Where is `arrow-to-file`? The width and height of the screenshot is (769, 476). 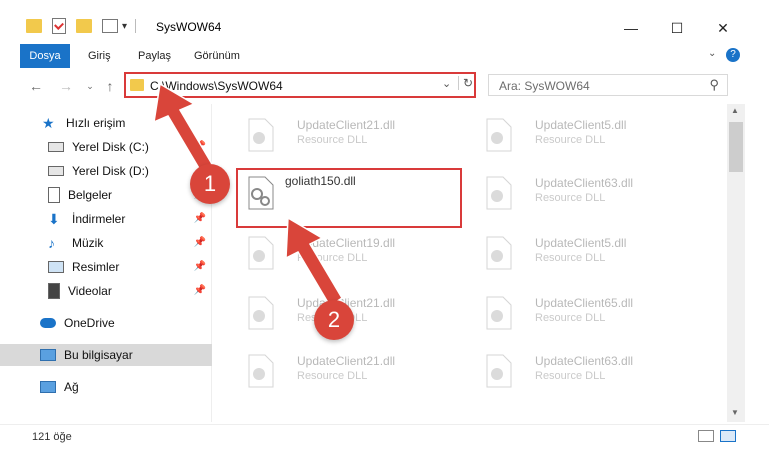
arrow-to-file is located at coordinates (314, 262).